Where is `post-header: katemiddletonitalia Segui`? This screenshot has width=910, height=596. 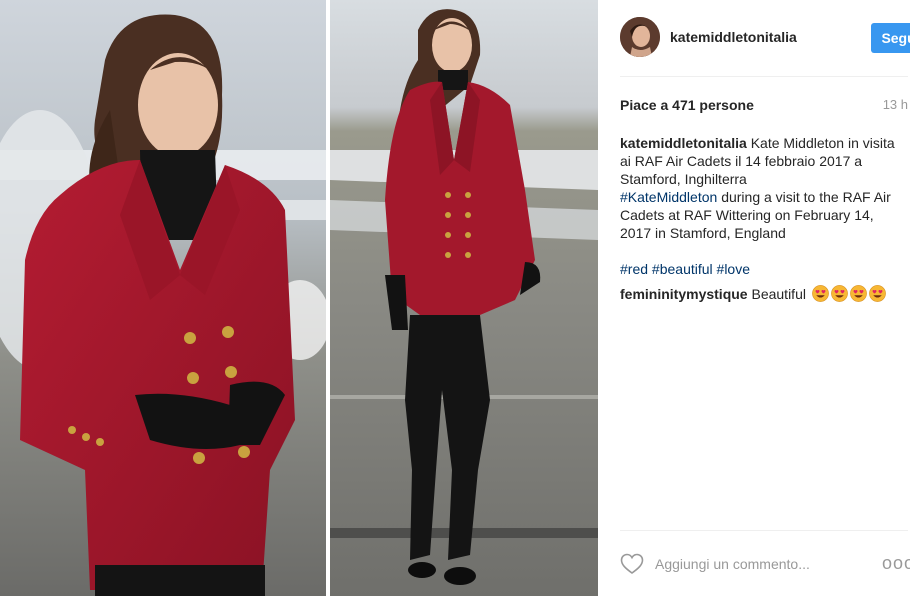 post-header: katemiddletonitalia Segui is located at coordinates (765, 37).